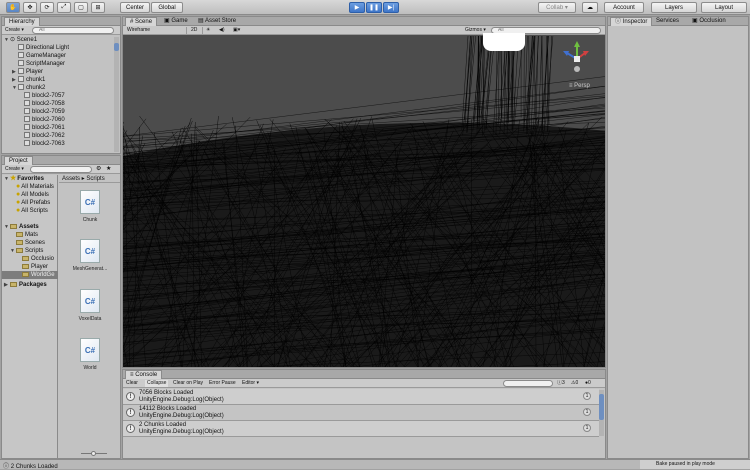  Describe the element at coordinates (561, 383) in the screenshot. I see `info-count-toggle: ⓘ3` at that location.